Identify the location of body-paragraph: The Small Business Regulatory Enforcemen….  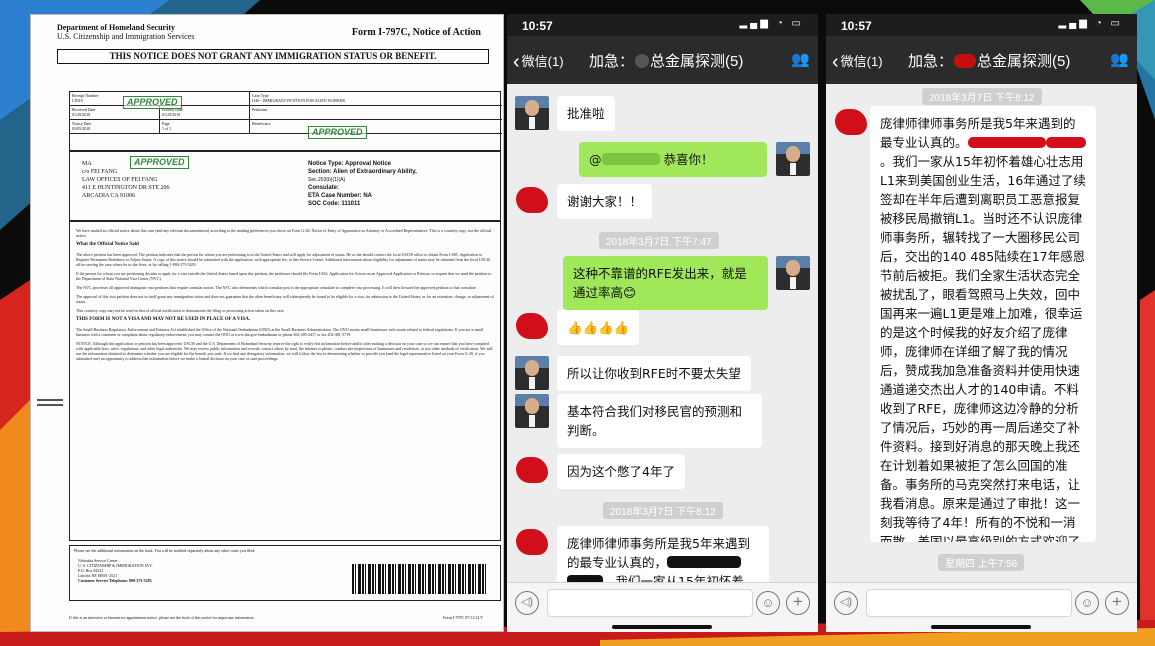
(279, 332).